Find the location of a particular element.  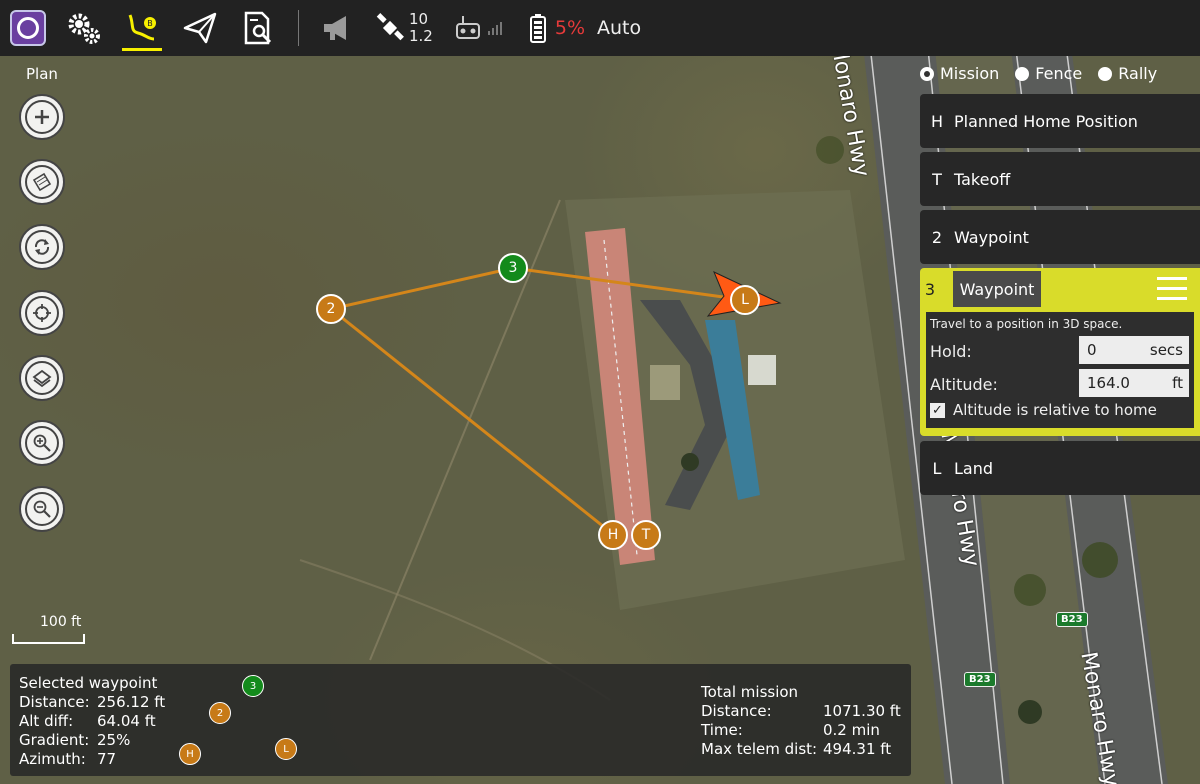

waypoint-marker-takeoff: T is located at coordinates (646, 535).